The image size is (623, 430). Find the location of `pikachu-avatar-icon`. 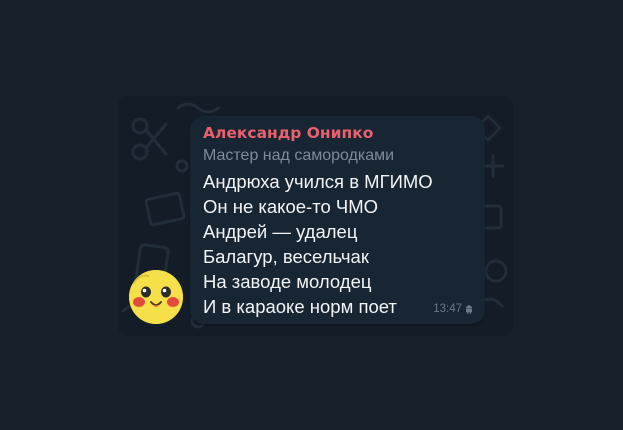

pikachu-avatar-icon is located at coordinates (156, 297).